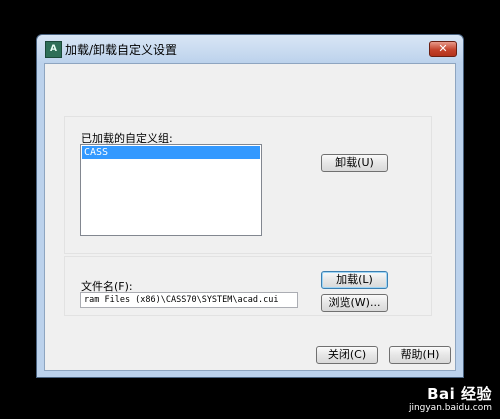 This screenshot has height=419, width=500. I want to click on list-item: CASS, so click(171, 152).